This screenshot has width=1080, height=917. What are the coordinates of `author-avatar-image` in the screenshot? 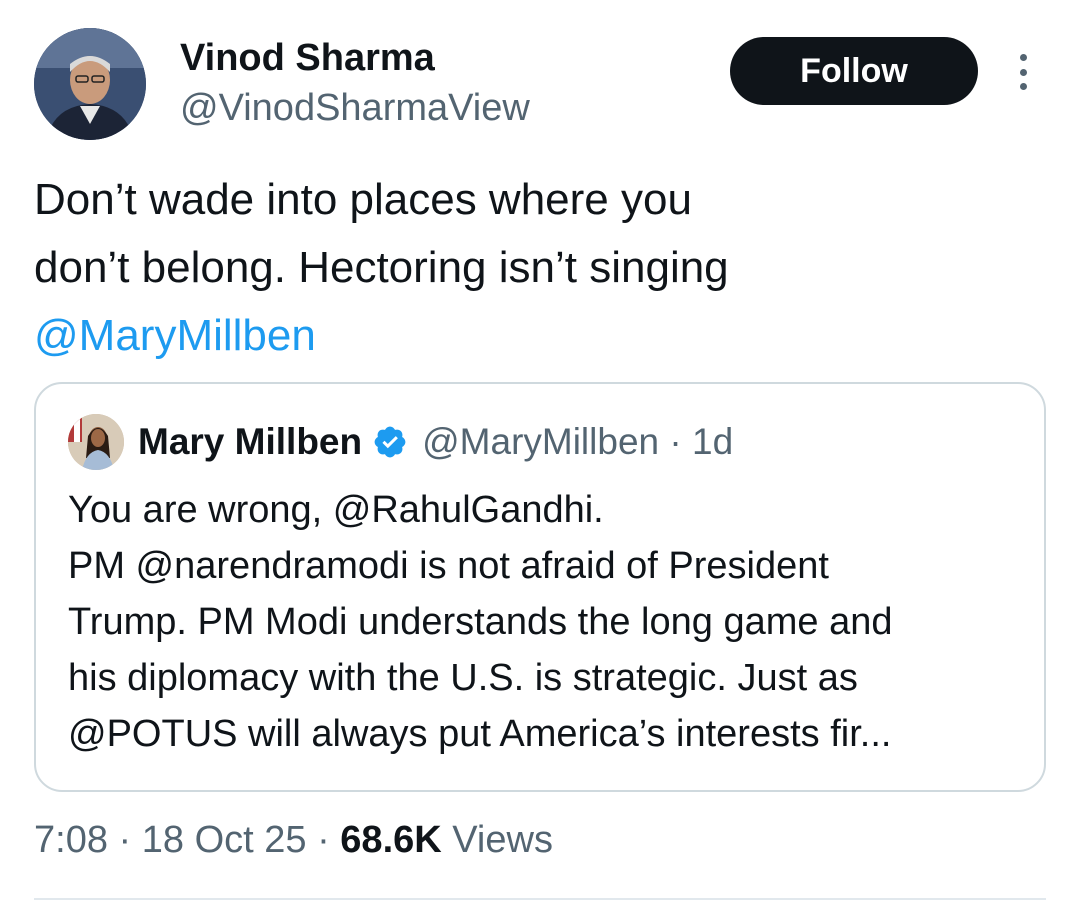 It's located at (90, 84).